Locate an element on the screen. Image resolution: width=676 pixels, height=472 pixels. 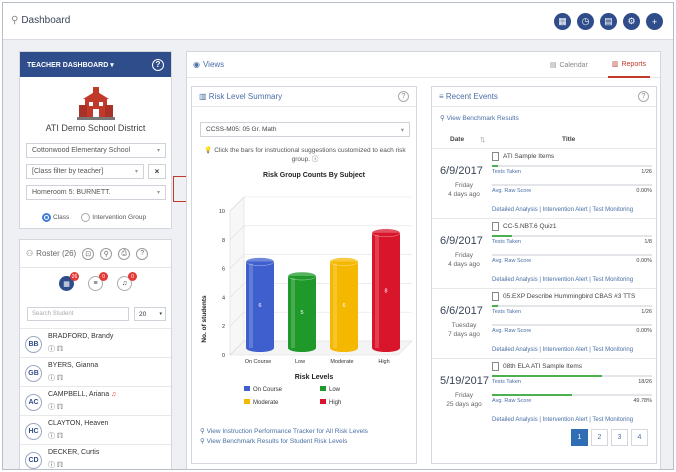
page-2: 2 is located at coordinates (599, 437).